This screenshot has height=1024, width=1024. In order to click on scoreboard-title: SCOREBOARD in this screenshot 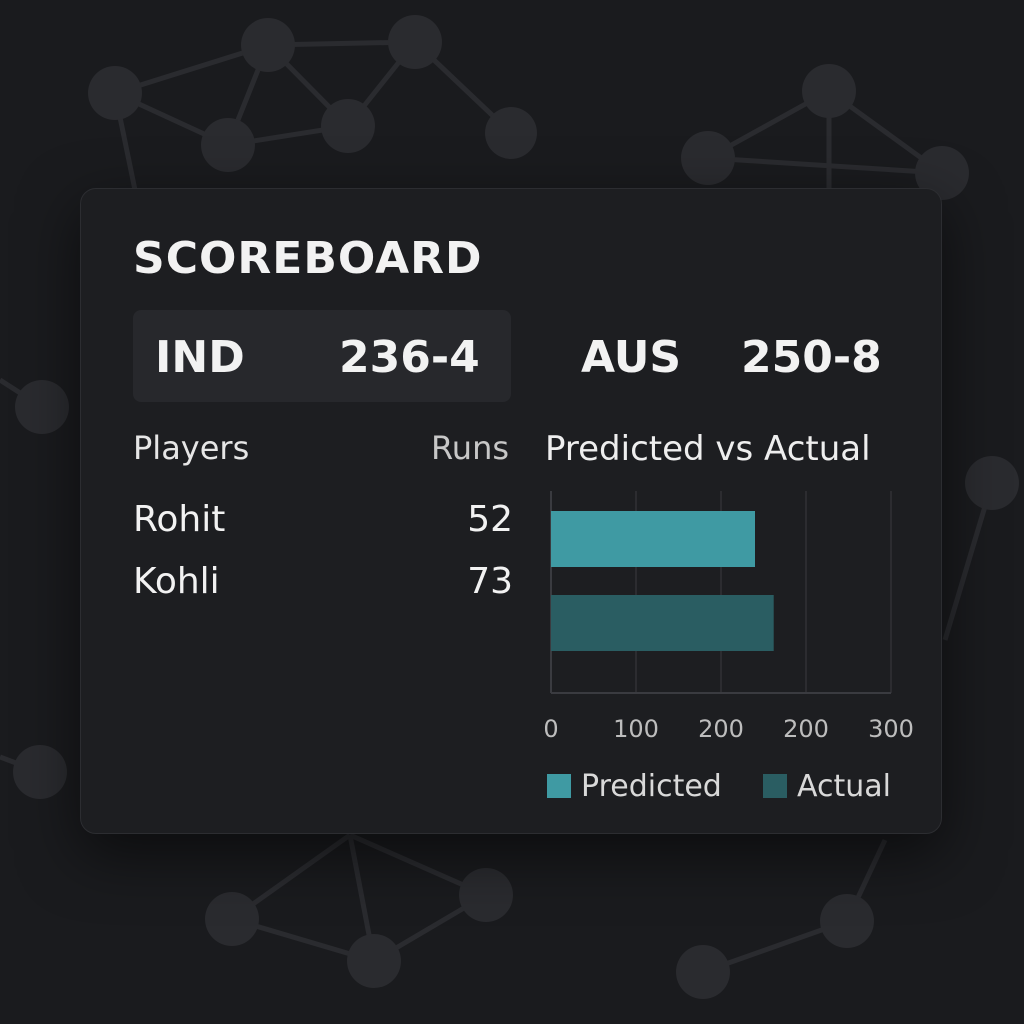, I will do `click(308, 258)`.